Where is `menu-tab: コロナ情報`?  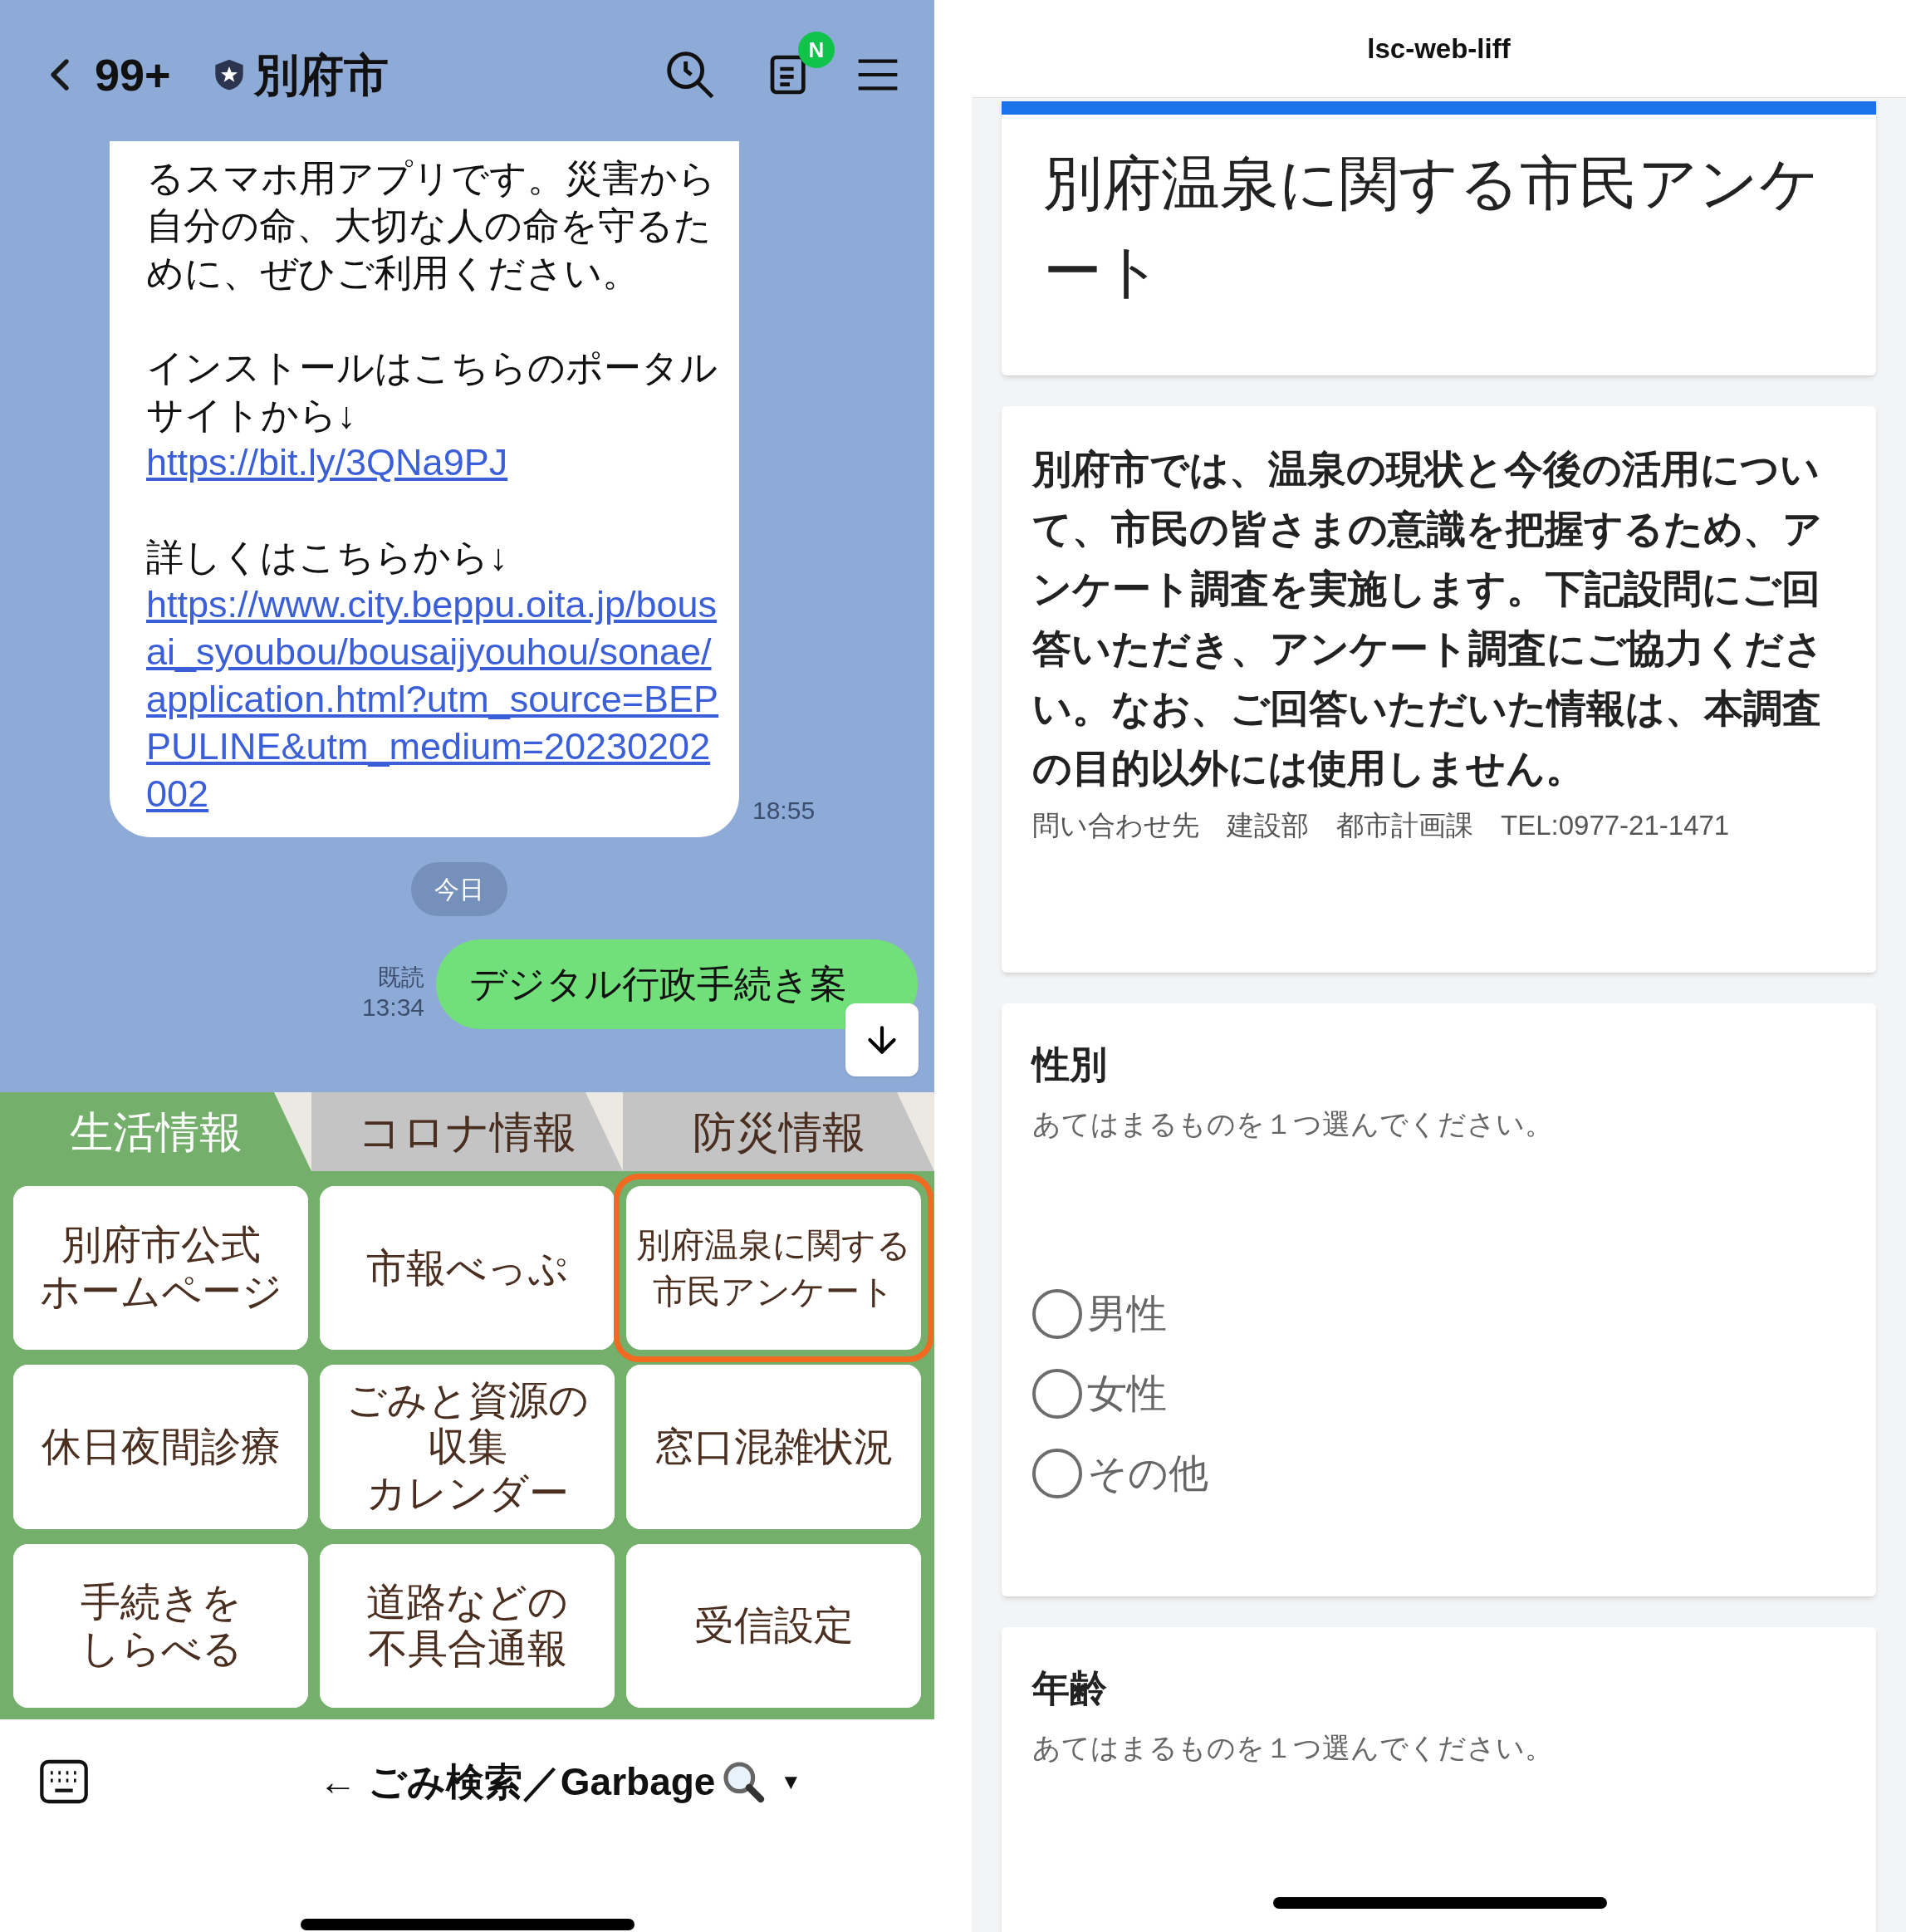
menu-tab: コロナ情報 is located at coordinates (467, 1131).